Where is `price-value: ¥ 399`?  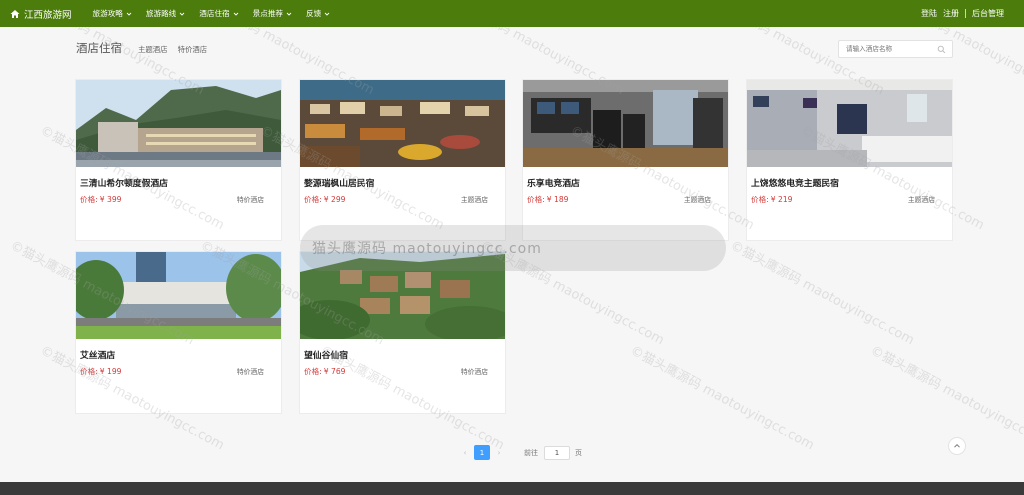 price-value: ¥ 399 is located at coordinates (110, 199).